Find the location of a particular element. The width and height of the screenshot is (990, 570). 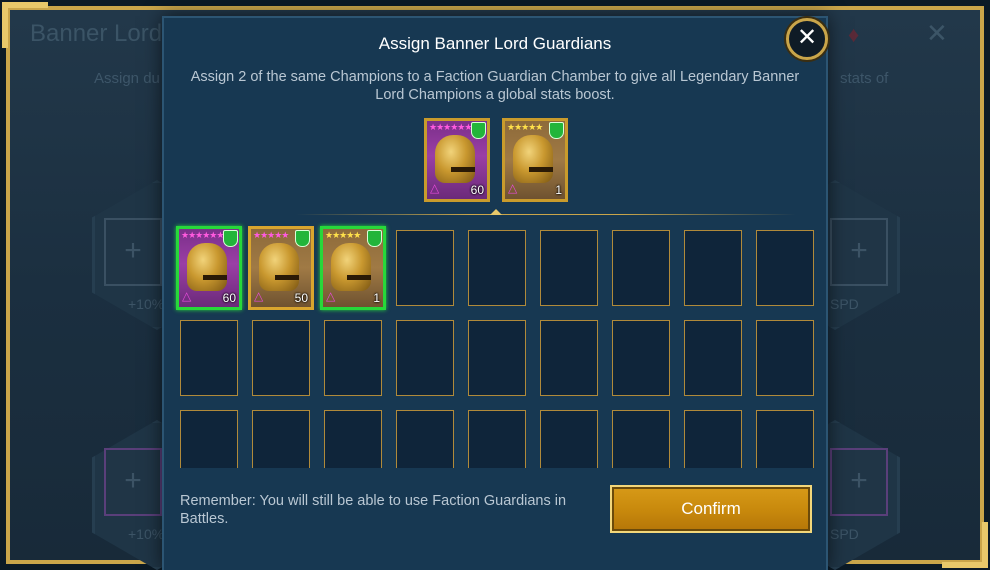

close-icon: ✕ is located at coordinates (807, 39).